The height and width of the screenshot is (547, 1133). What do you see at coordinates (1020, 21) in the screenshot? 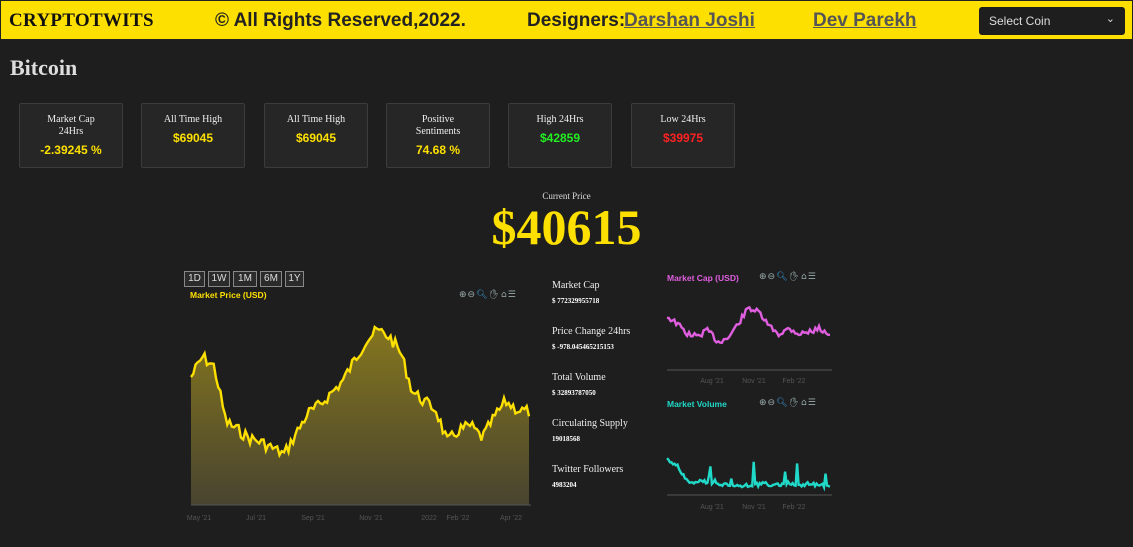
I see `coin-select-value: Select Coin` at bounding box center [1020, 21].